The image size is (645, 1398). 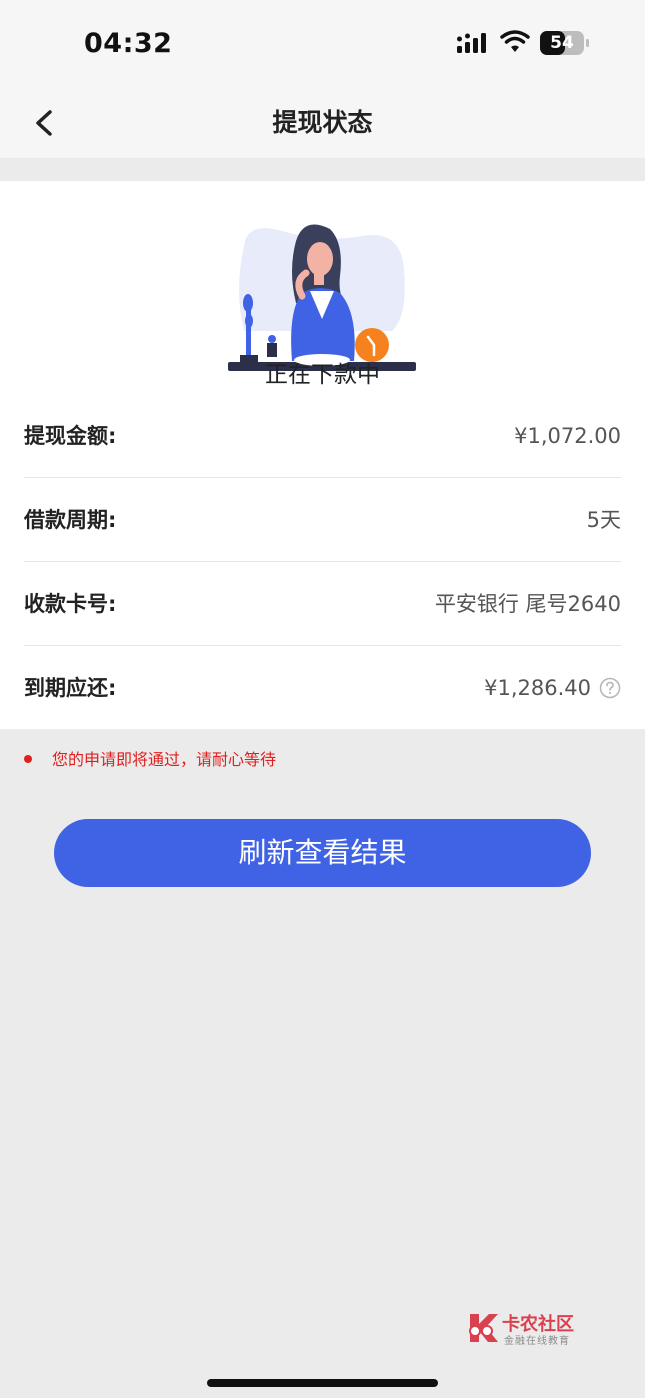 I want to click on status-time: 04:32, so click(x=128, y=43).